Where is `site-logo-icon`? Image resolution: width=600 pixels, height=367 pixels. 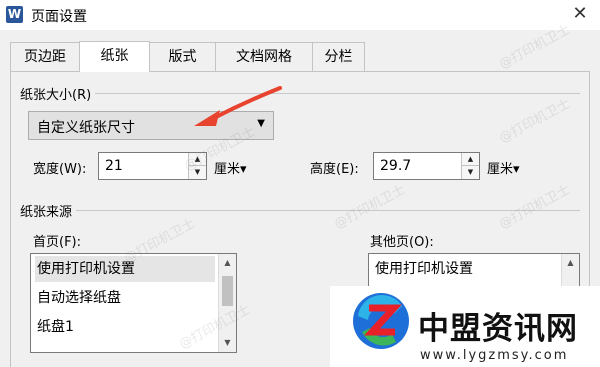 site-logo-icon is located at coordinates (381, 321).